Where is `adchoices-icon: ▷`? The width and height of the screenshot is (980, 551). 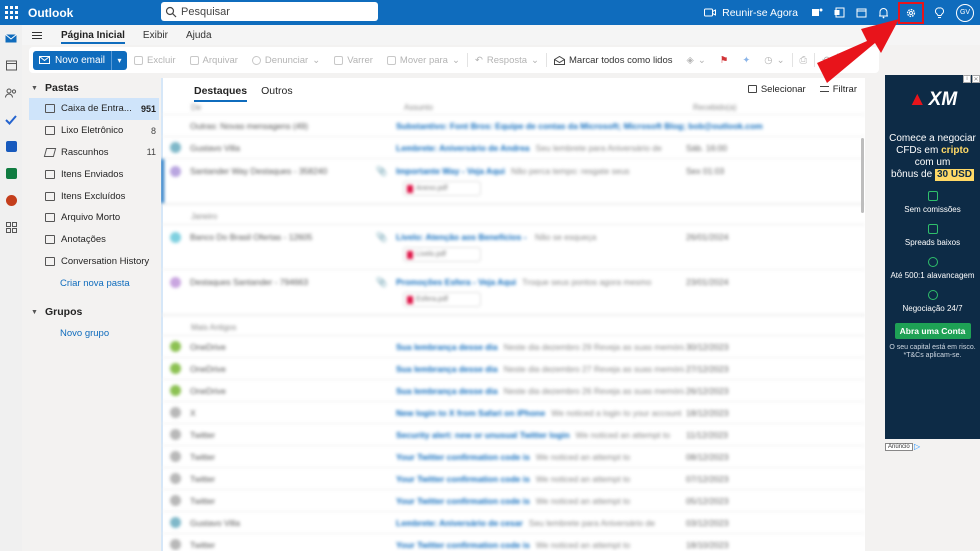 adchoices-icon: ▷ is located at coordinates (917, 446).